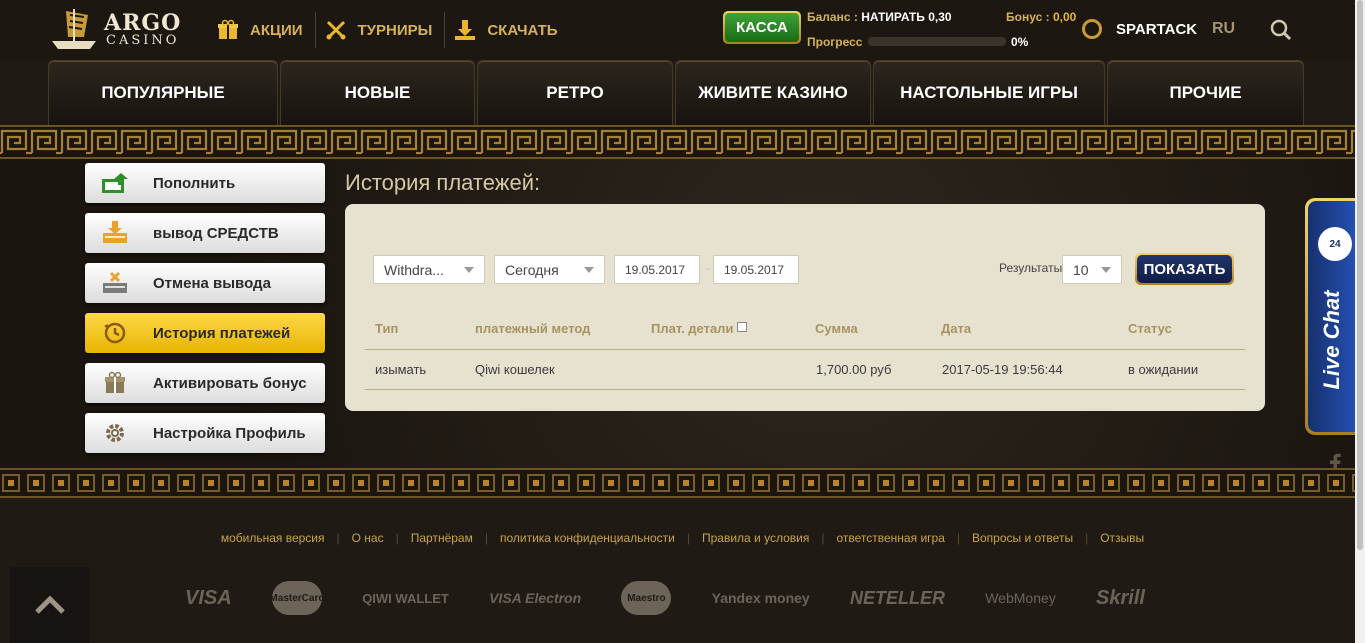  What do you see at coordinates (143, 22) in the screenshot?
I see `logo-title: ARGO` at bounding box center [143, 22].